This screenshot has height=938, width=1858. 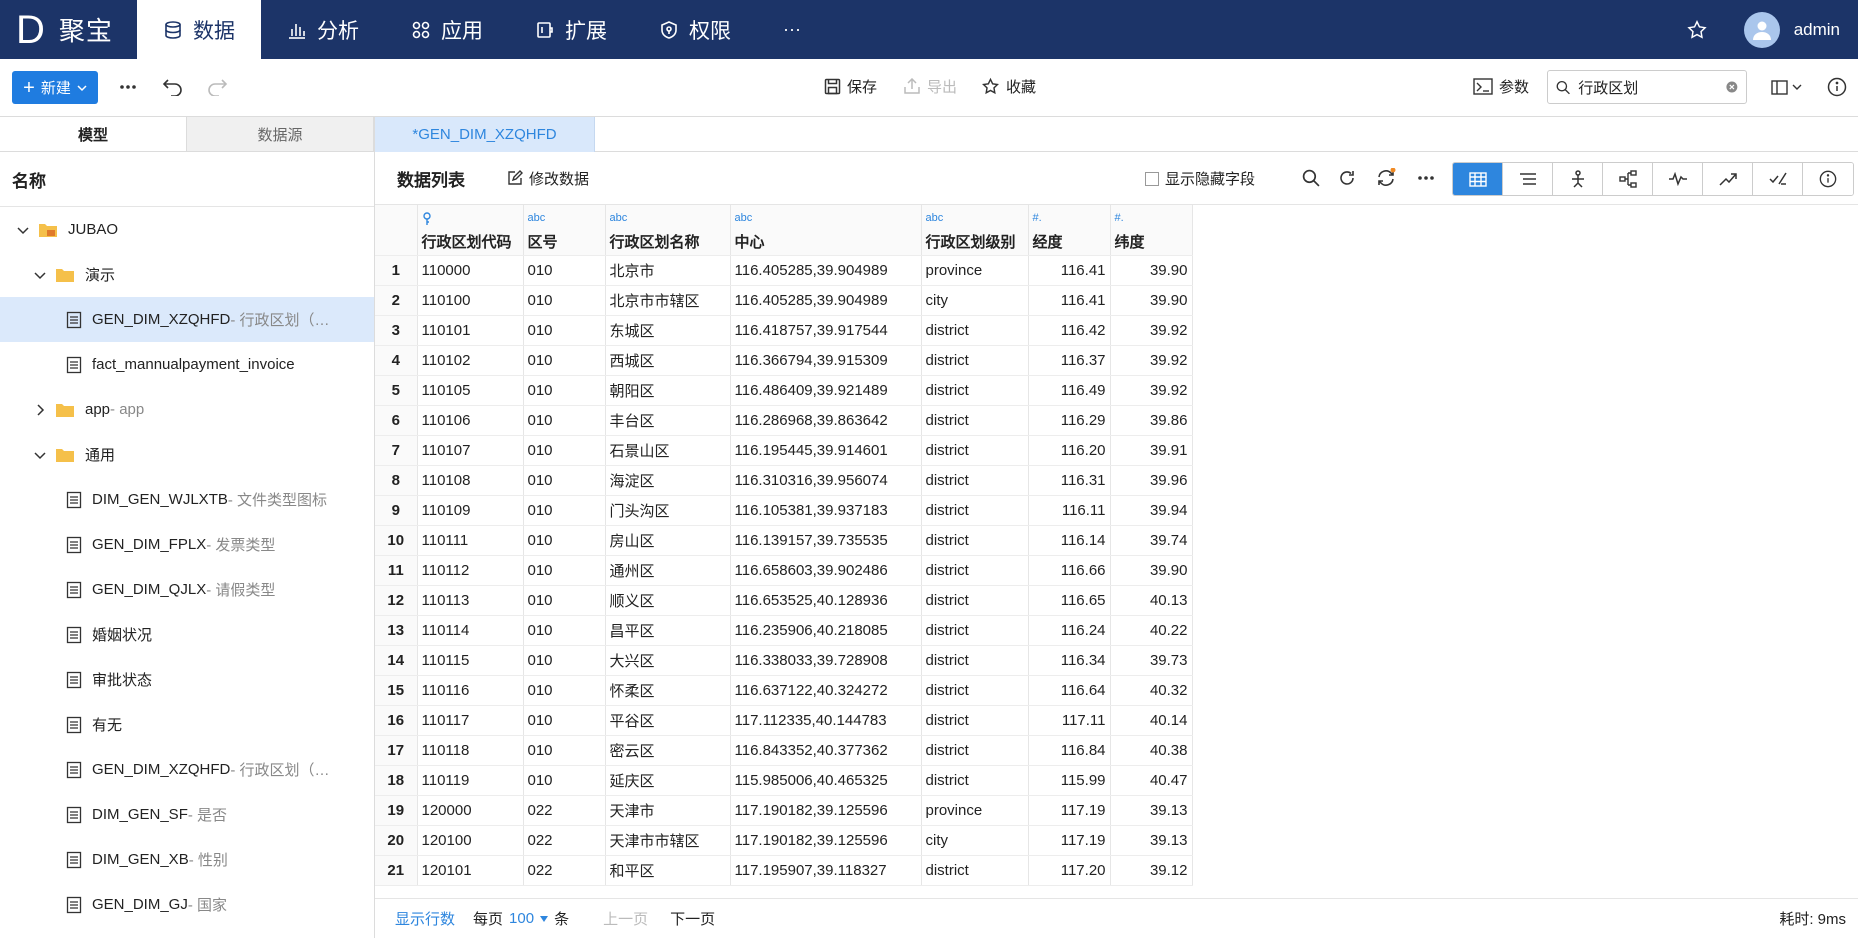 I want to click on table-cell: province, so click(x=975, y=270).